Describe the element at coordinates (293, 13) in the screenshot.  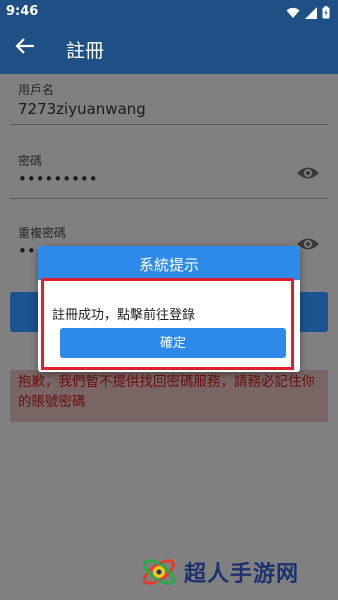
I see `wifi-icon` at that location.